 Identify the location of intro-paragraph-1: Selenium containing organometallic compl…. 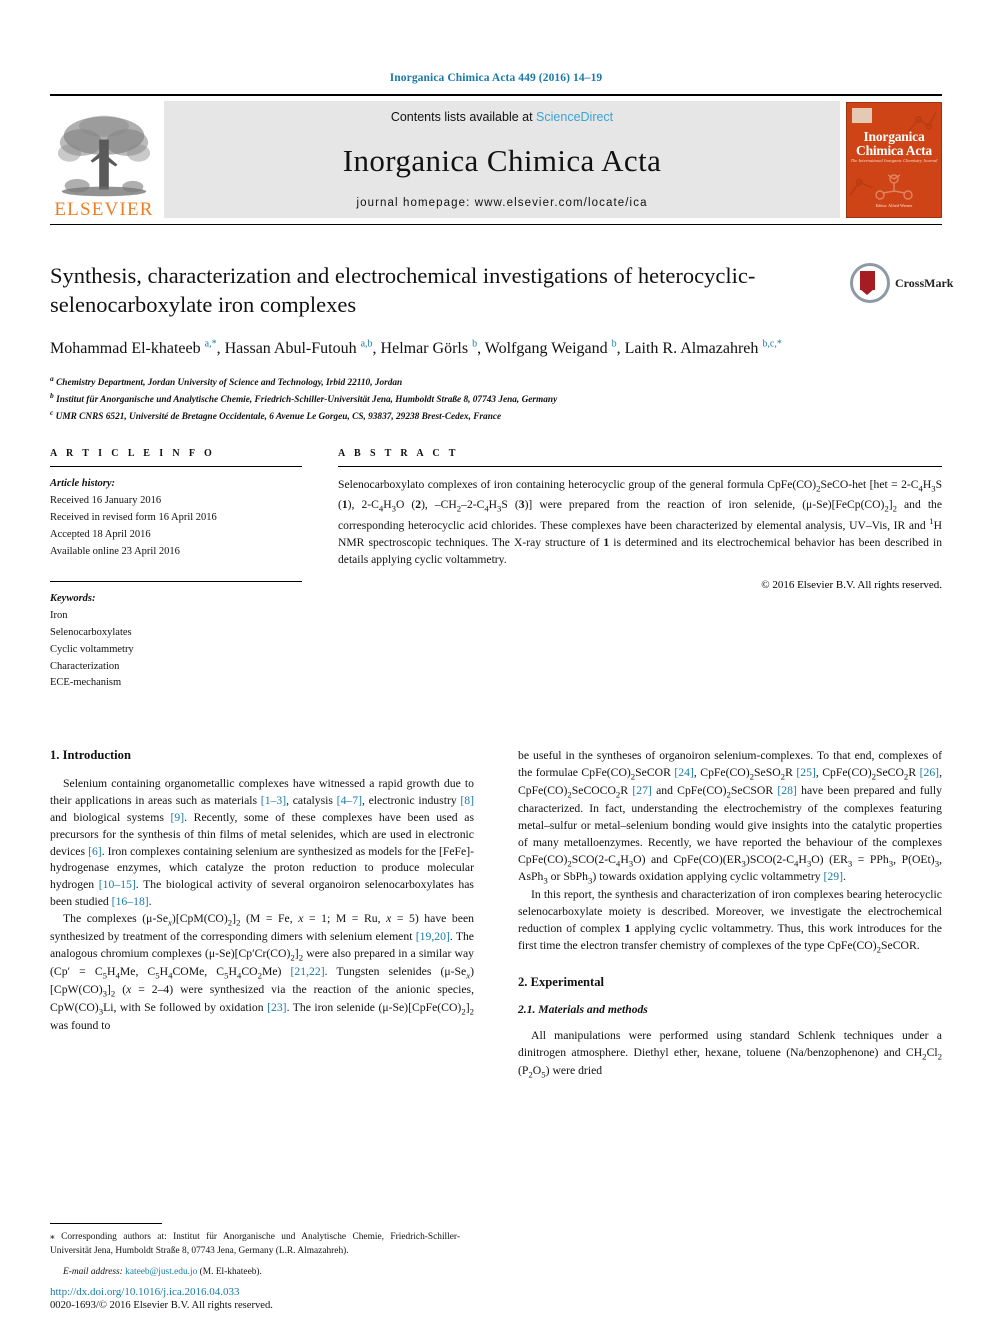
(262, 843).